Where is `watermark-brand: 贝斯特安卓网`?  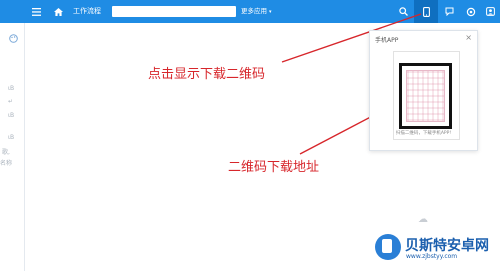 watermark-brand: 贝斯特安卓网 is located at coordinates (447, 246).